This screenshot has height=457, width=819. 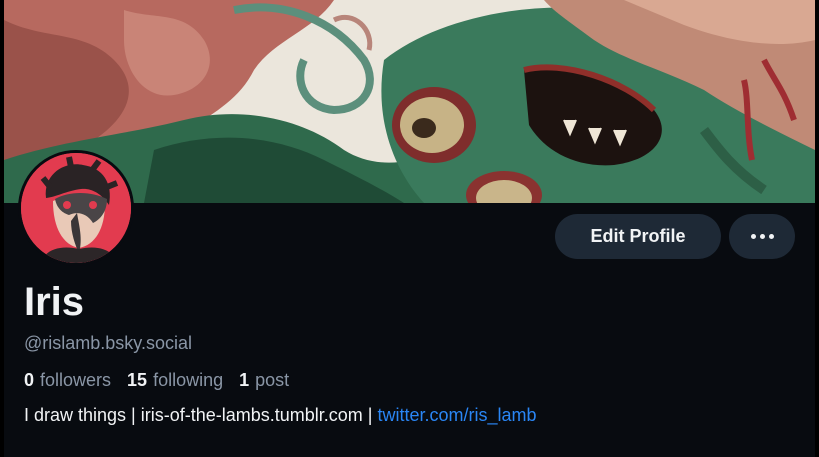 I want to click on profile-stats: 0 followers 15 following 1 post, so click(x=156, y=380).